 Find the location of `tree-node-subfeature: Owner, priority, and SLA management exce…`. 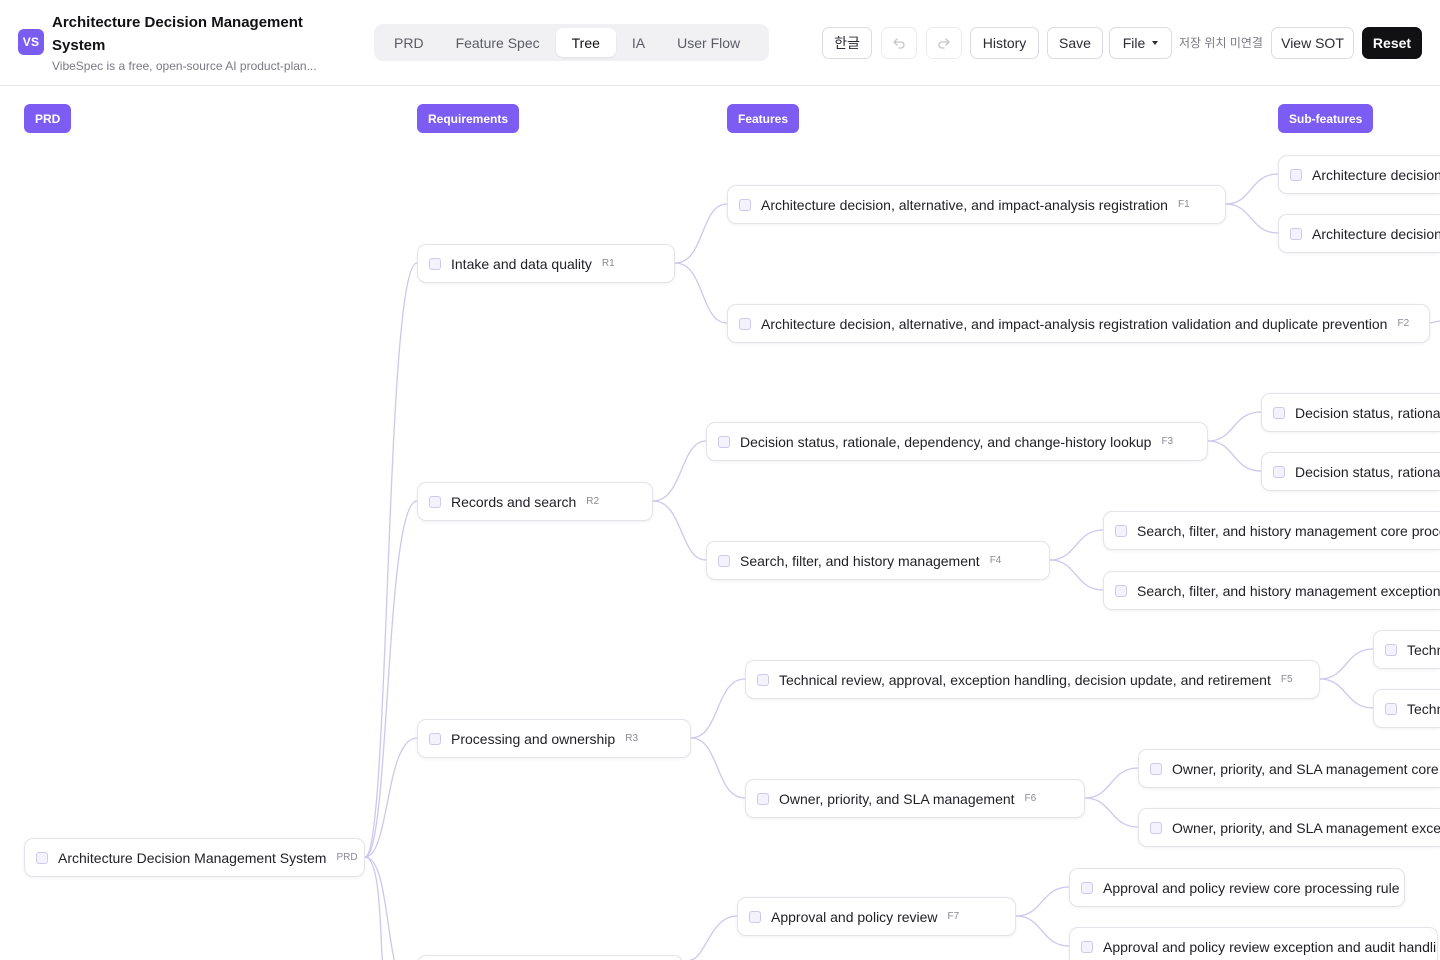

tree-node-subfeature: Owner, priority, and SLA management exce… is located at coordinates (1289, 827).